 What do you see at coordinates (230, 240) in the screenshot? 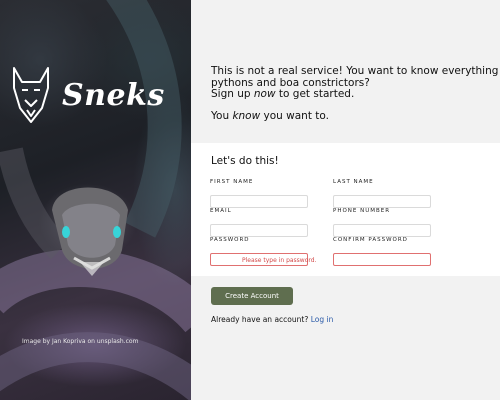
I see `password-label: PASSWORD` at bounding box center [230, 240].